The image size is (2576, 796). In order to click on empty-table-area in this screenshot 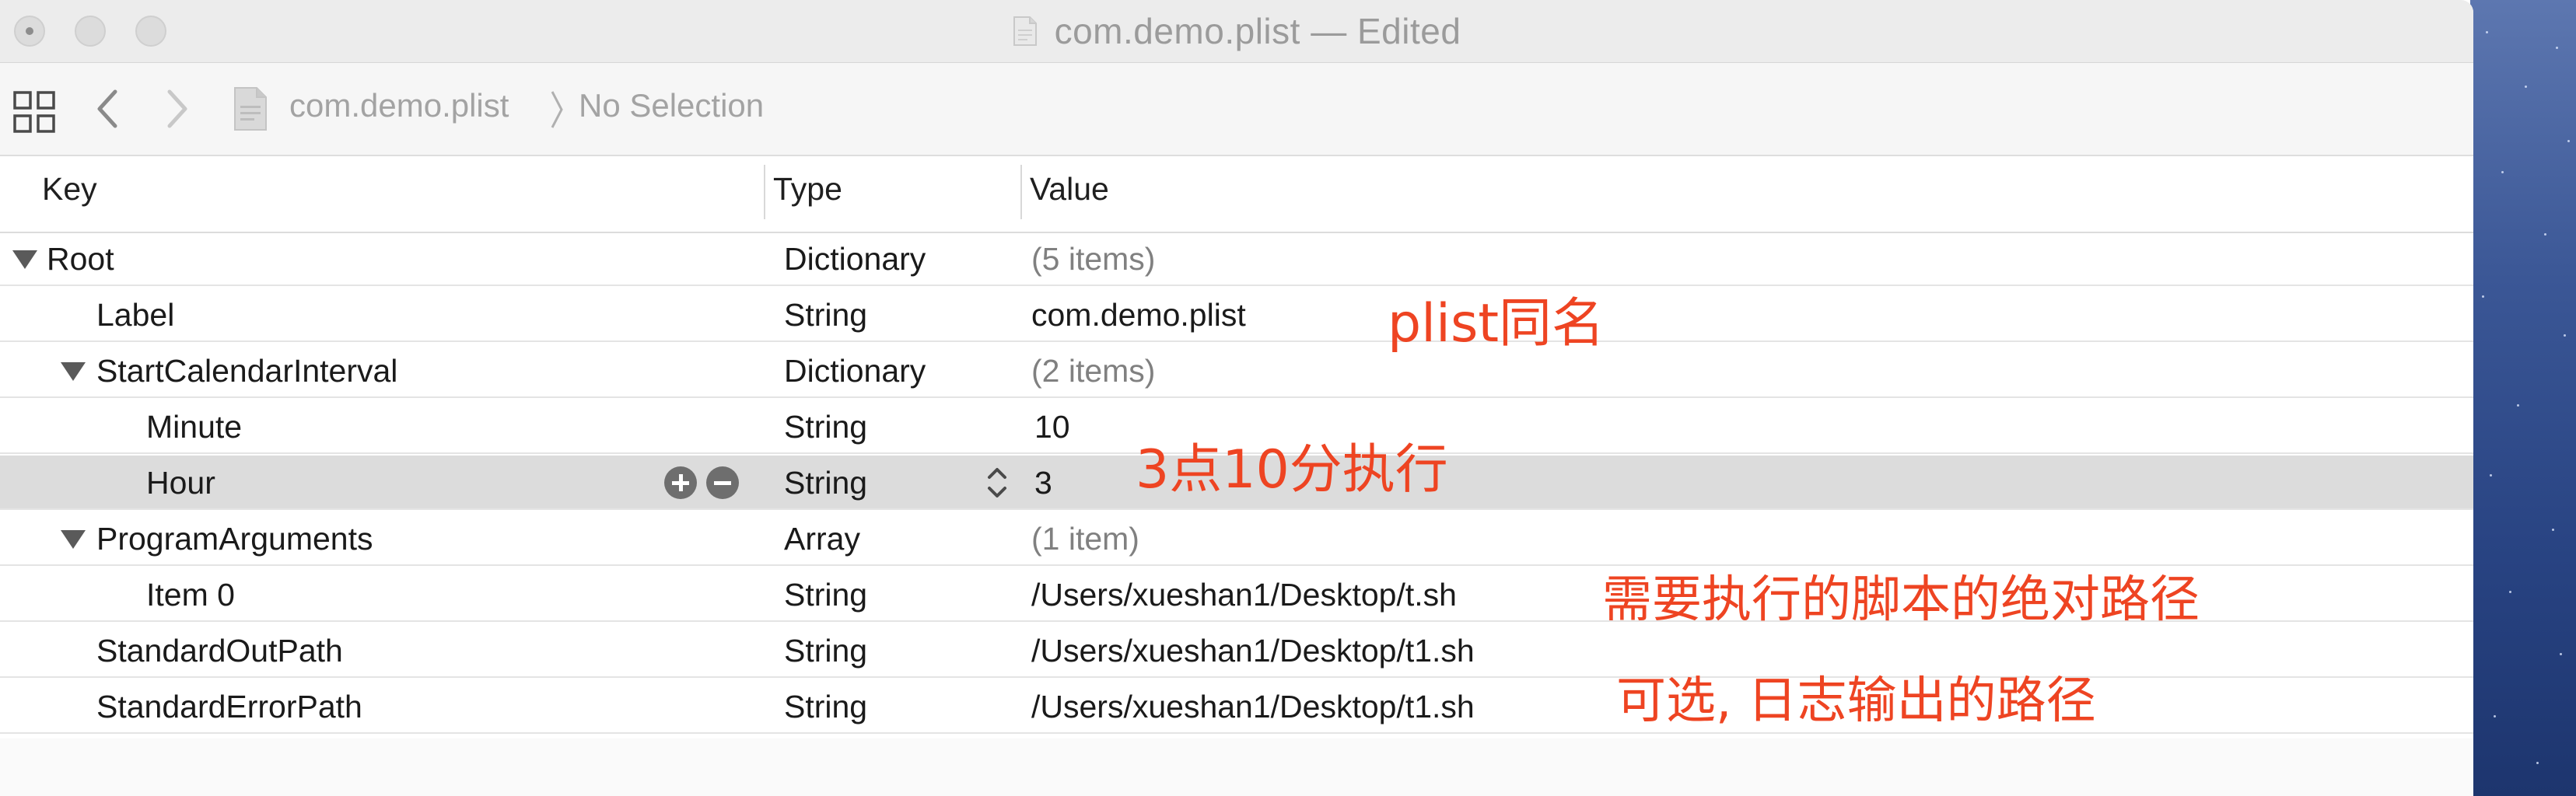, I will do `click(1237, 767)`.